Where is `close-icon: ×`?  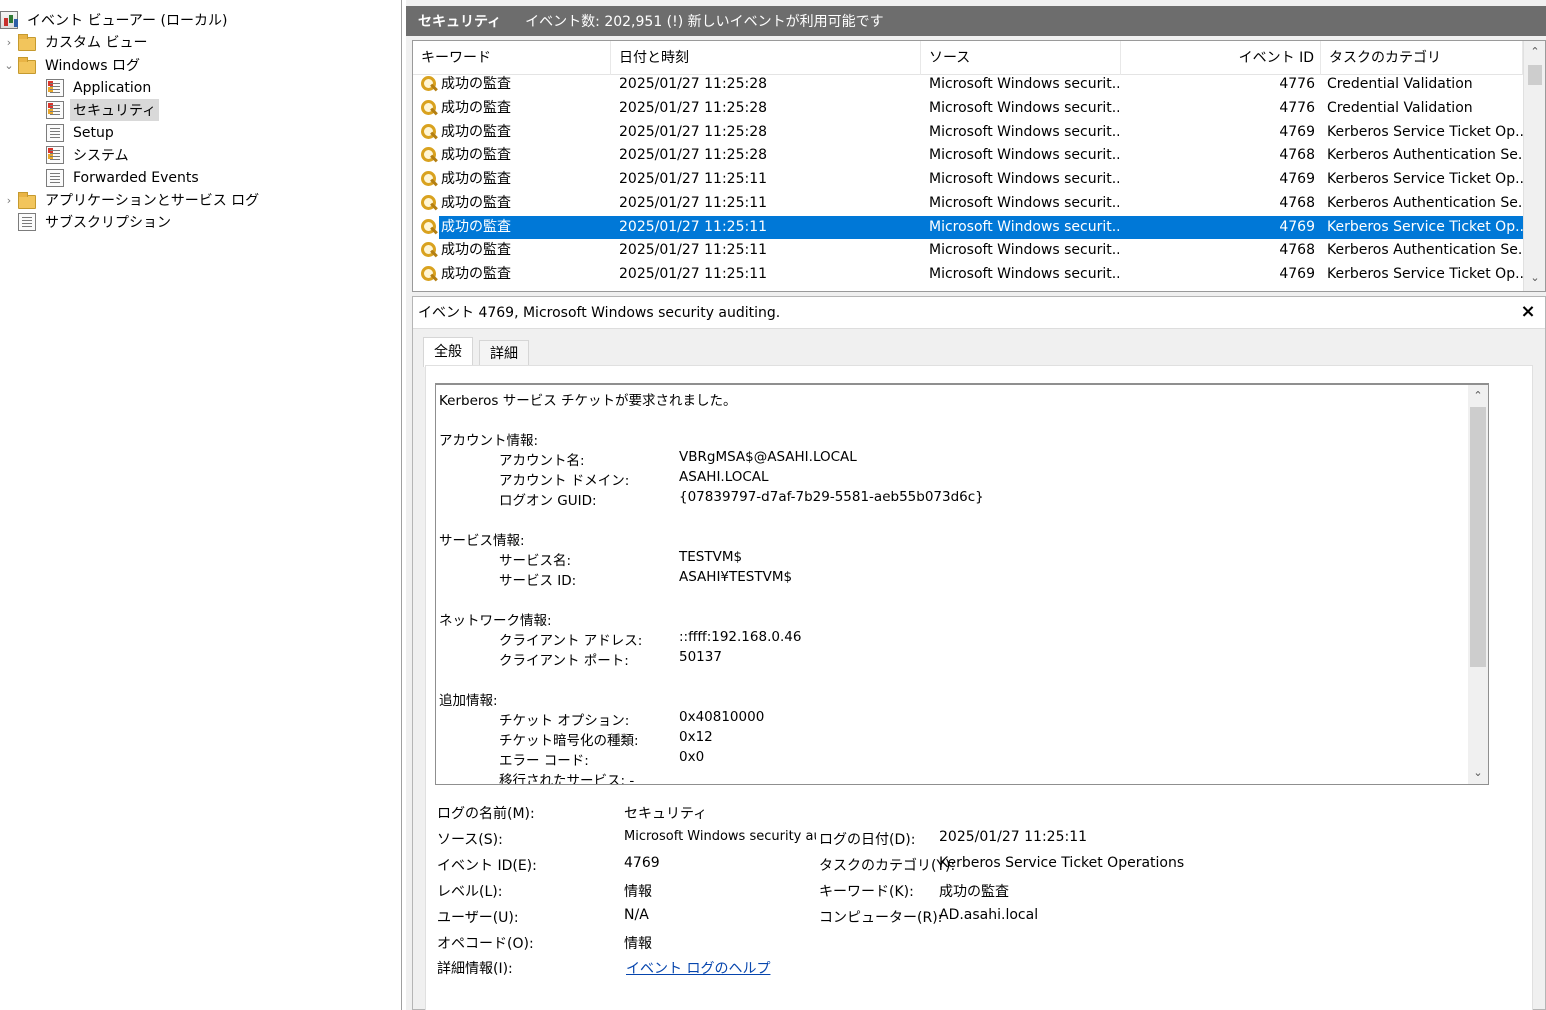
close-icon: × is located at coordinates (1528, 312).